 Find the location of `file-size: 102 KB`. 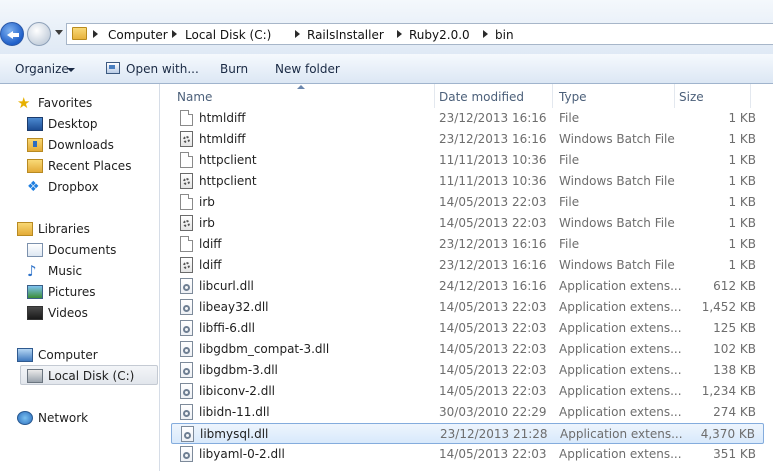

file-size: 102 KB is located at coordinates (734, 349).